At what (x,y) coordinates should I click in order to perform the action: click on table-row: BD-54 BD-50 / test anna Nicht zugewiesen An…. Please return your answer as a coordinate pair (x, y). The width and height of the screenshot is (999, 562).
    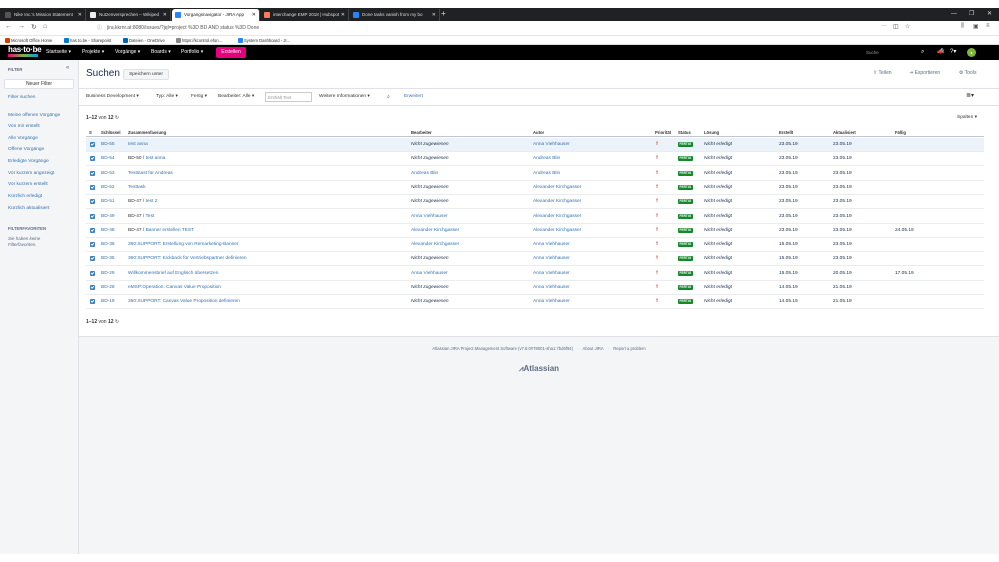
    Looking at the image, I should click on (535, 159).